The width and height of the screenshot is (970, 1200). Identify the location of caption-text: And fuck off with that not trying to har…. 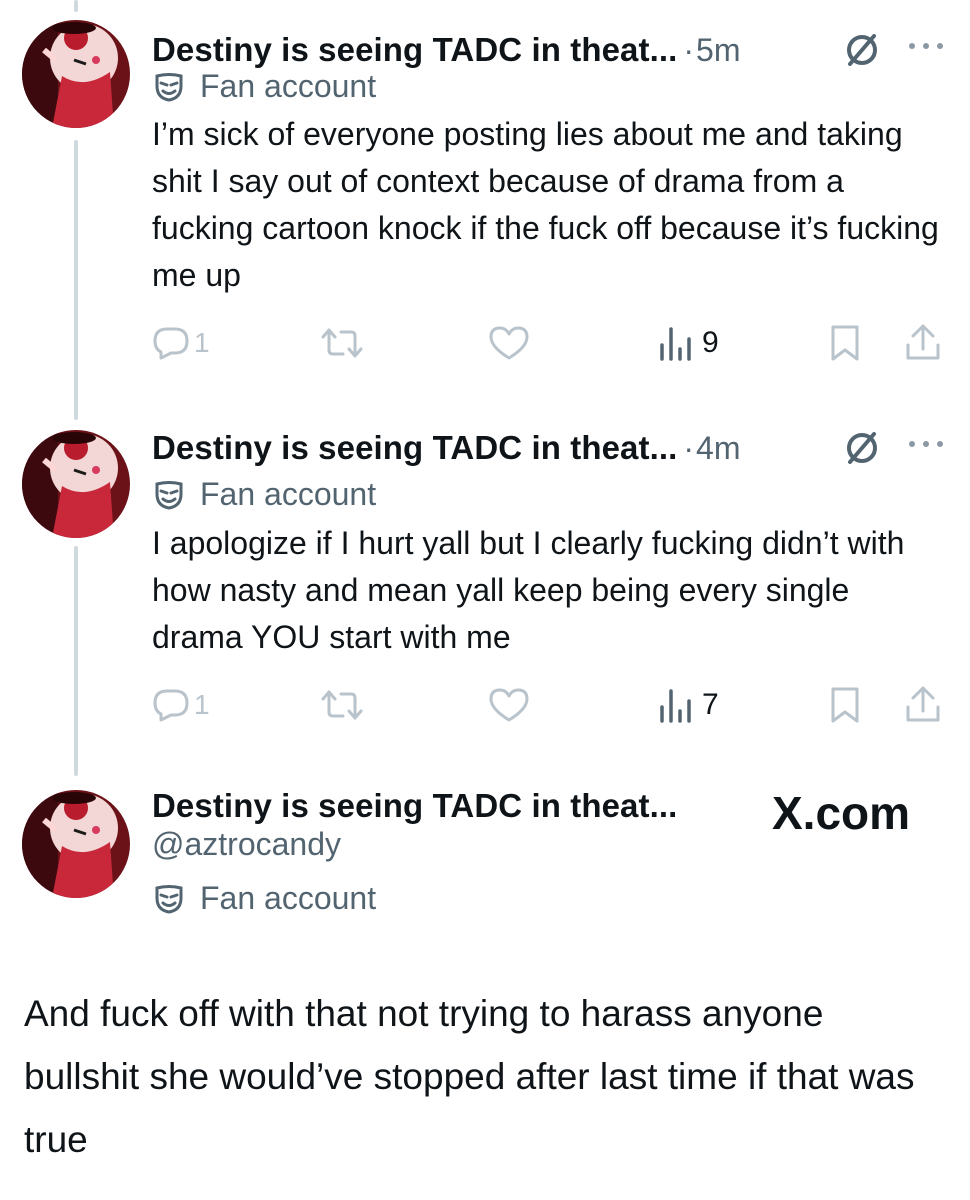
(469, 1076).